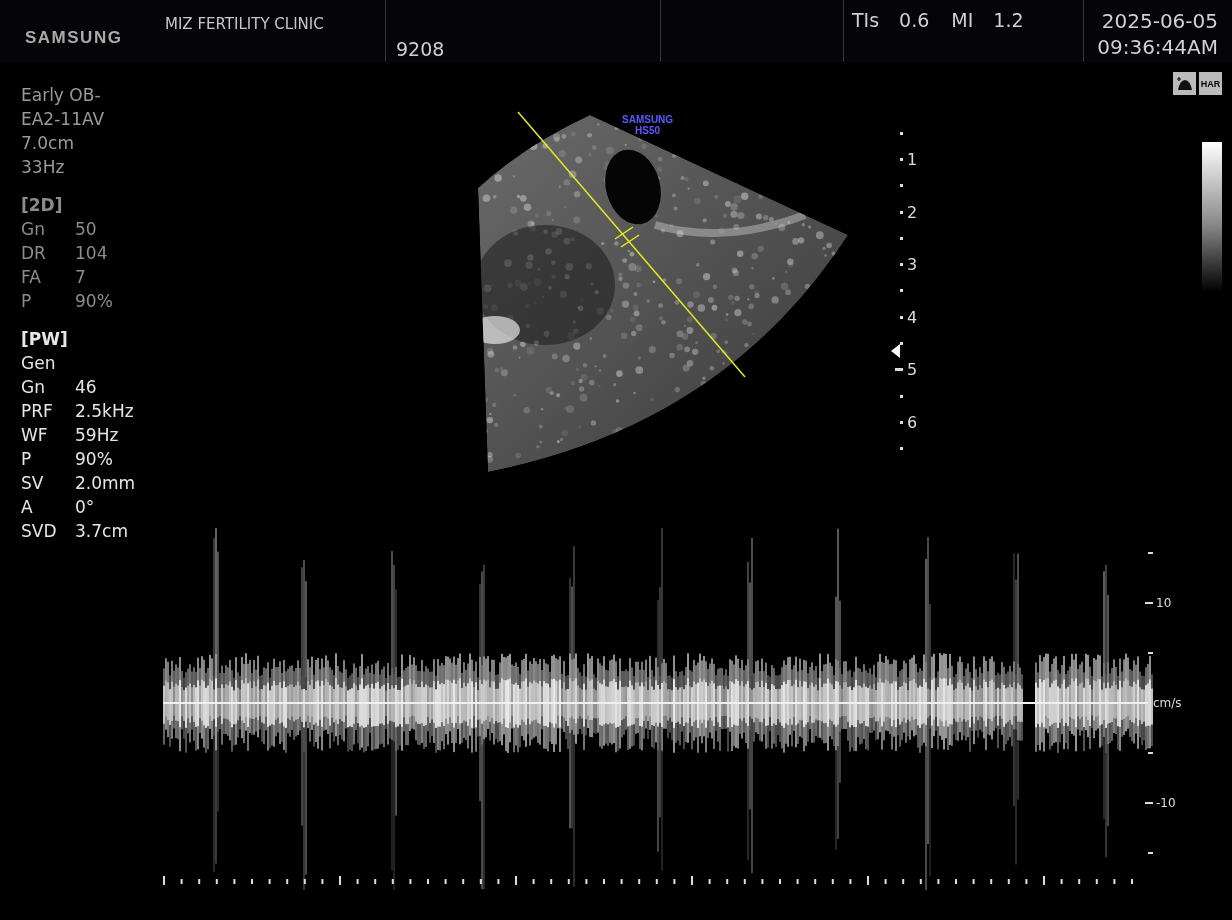 The width and height of the screenshot is (1232, 920). Describe the element at coordinates (104, 411) in the screenshot. I see `param-value: 2.5kHz` at that location.